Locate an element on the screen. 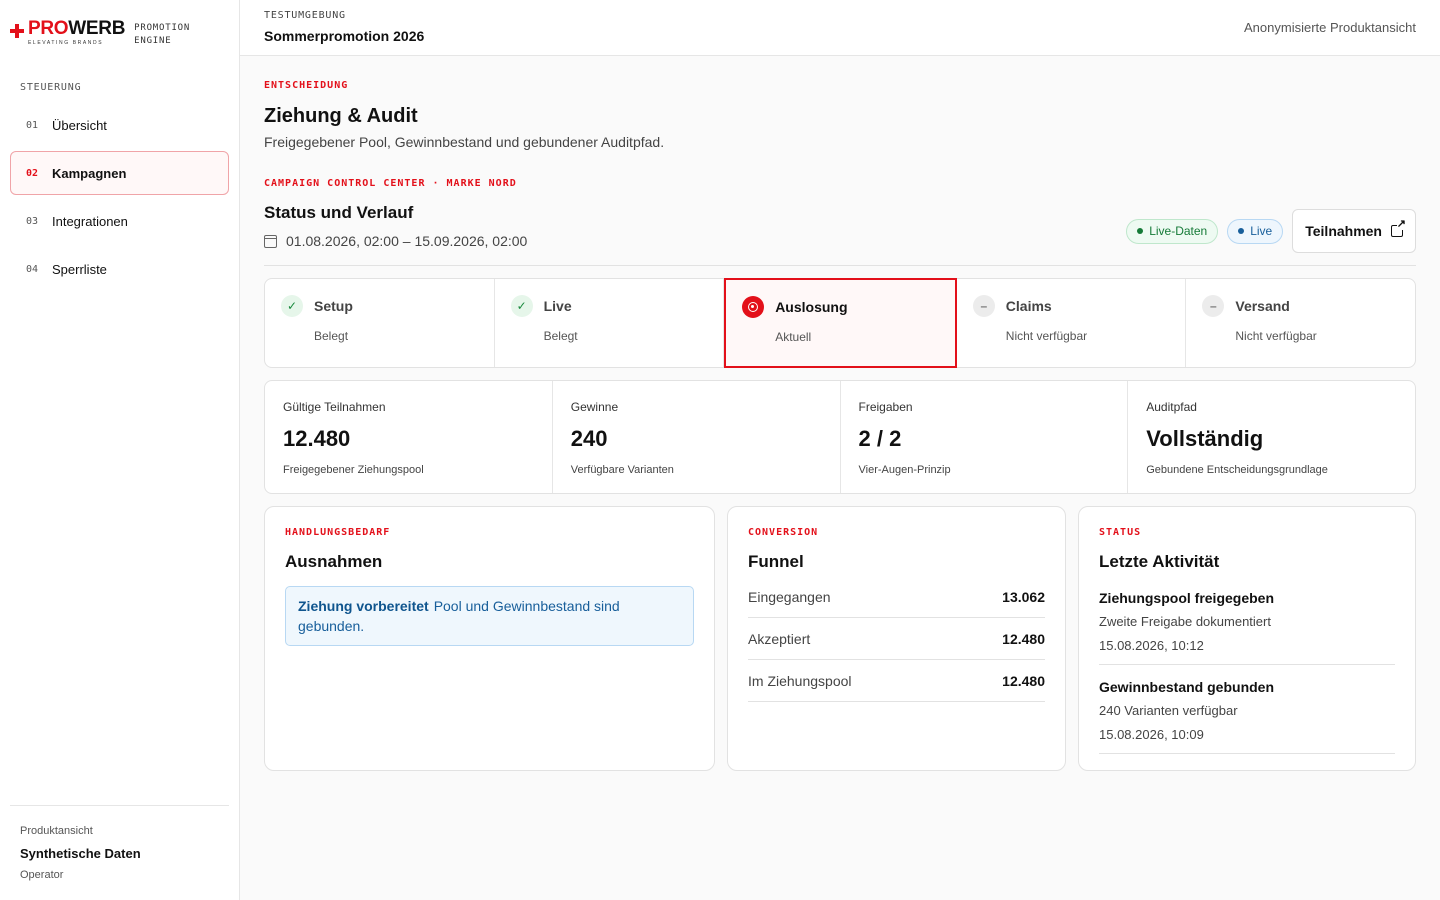 Image resolution: width=1440 pixels, height=900 pixels. nav-item-label: Integrationen is located at coordinates (90, 221).